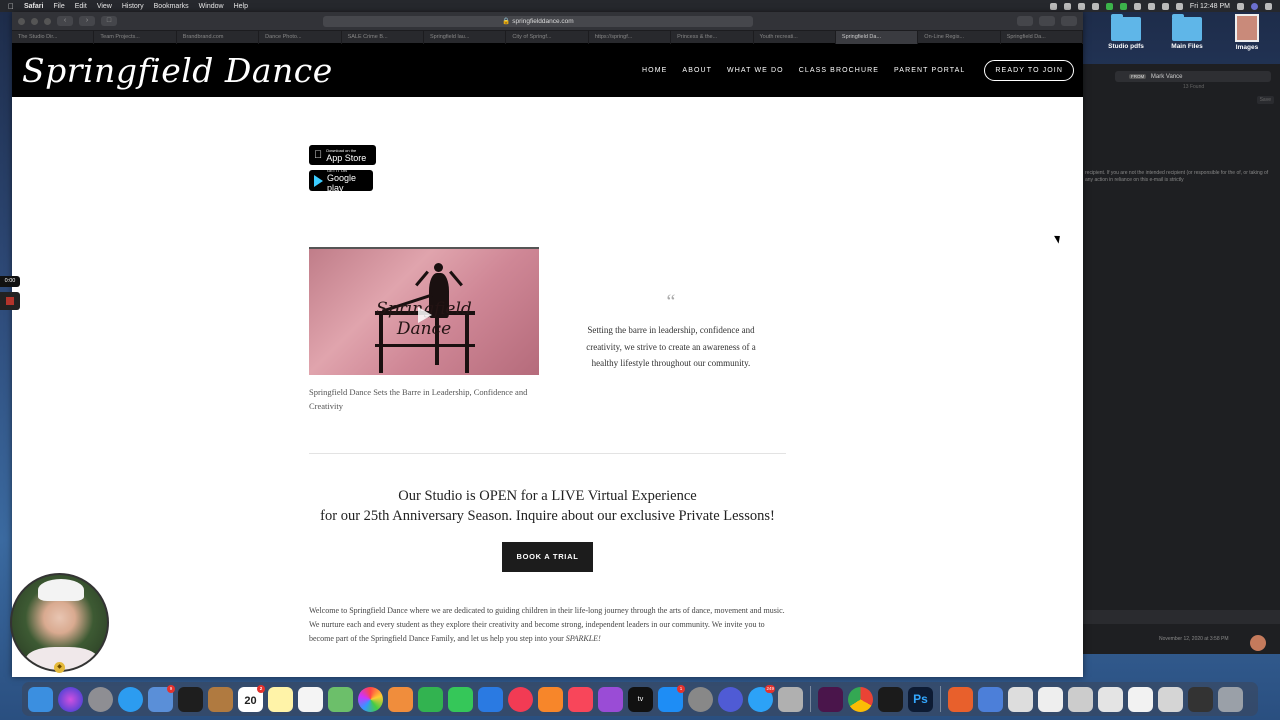 The height and width of the screenshot is (720, 1280). I want to click on menubar-clock: Fri 12:48 PM, so click(1210, 6).